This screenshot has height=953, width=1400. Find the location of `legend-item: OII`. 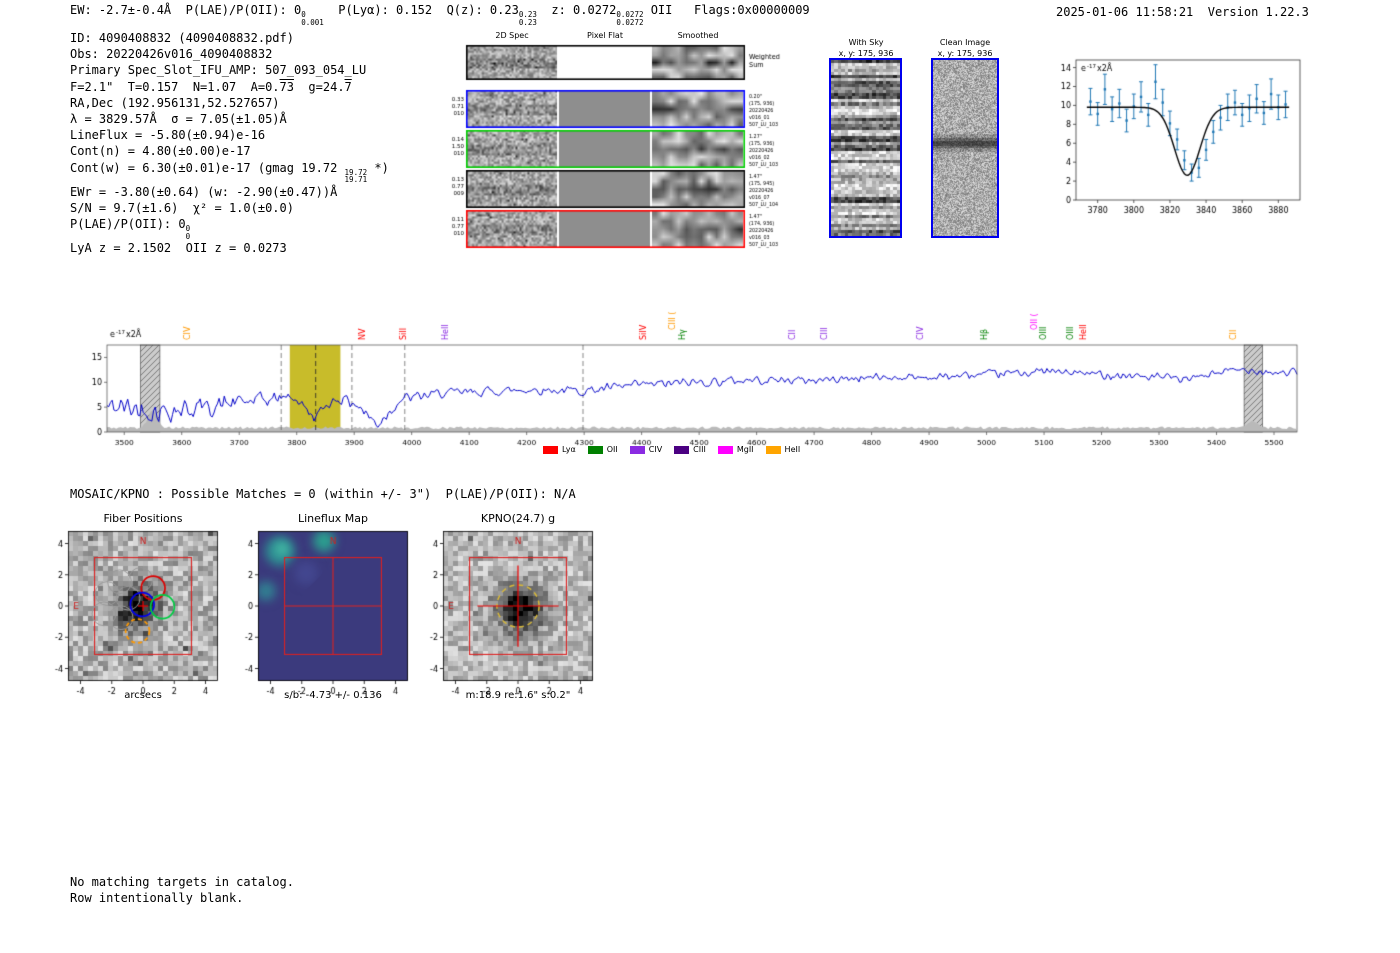

legend-item: OII is located at coordinates (602, 449).